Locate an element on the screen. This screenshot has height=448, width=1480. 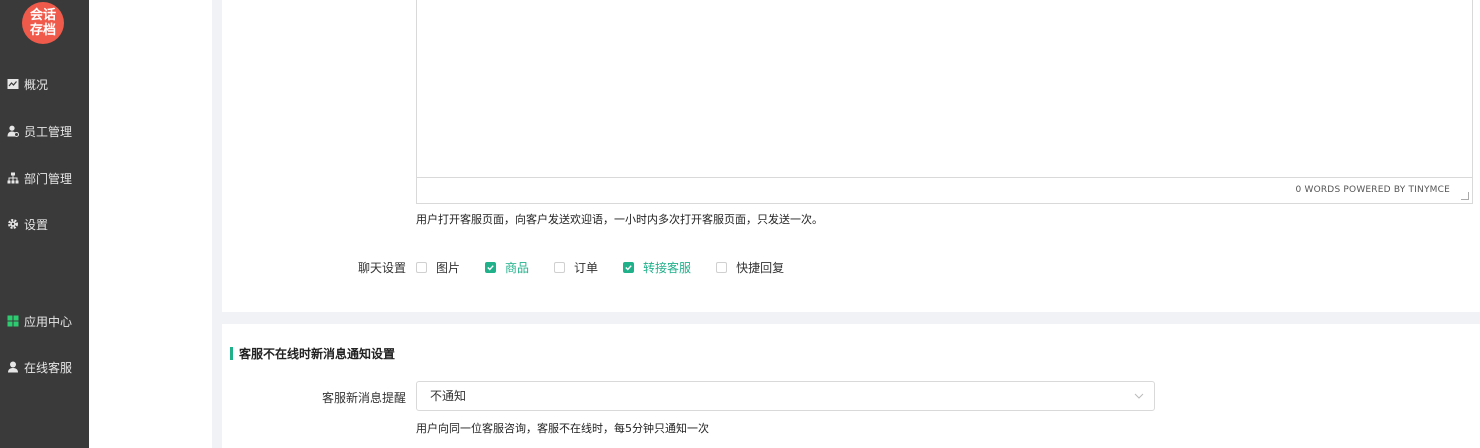
secondary-nav-panel is located at coordinates (150, 224).